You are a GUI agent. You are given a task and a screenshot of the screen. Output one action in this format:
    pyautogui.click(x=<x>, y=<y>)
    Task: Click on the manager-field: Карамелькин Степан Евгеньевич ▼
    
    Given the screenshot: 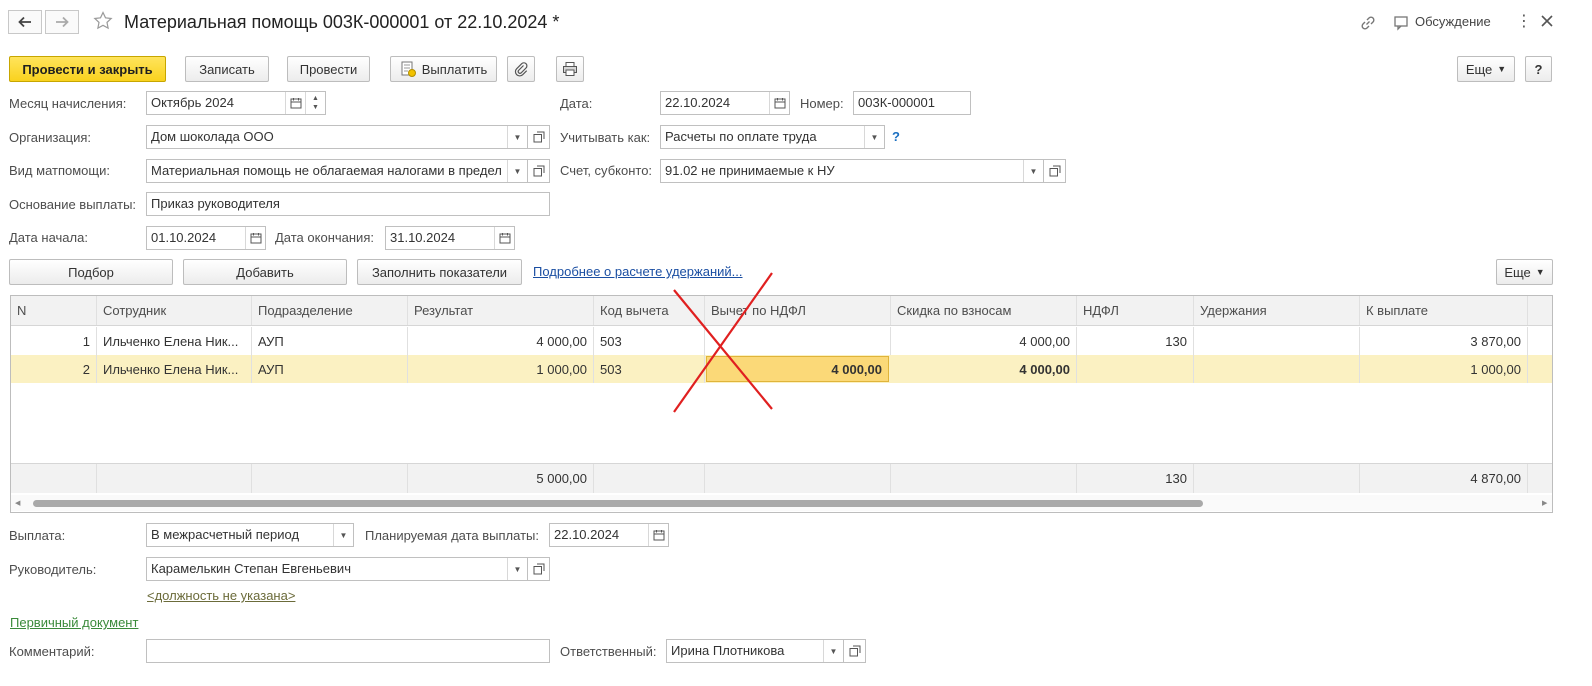 What is the action you would take?
    pyautogui.click(x=337, y=569)
    